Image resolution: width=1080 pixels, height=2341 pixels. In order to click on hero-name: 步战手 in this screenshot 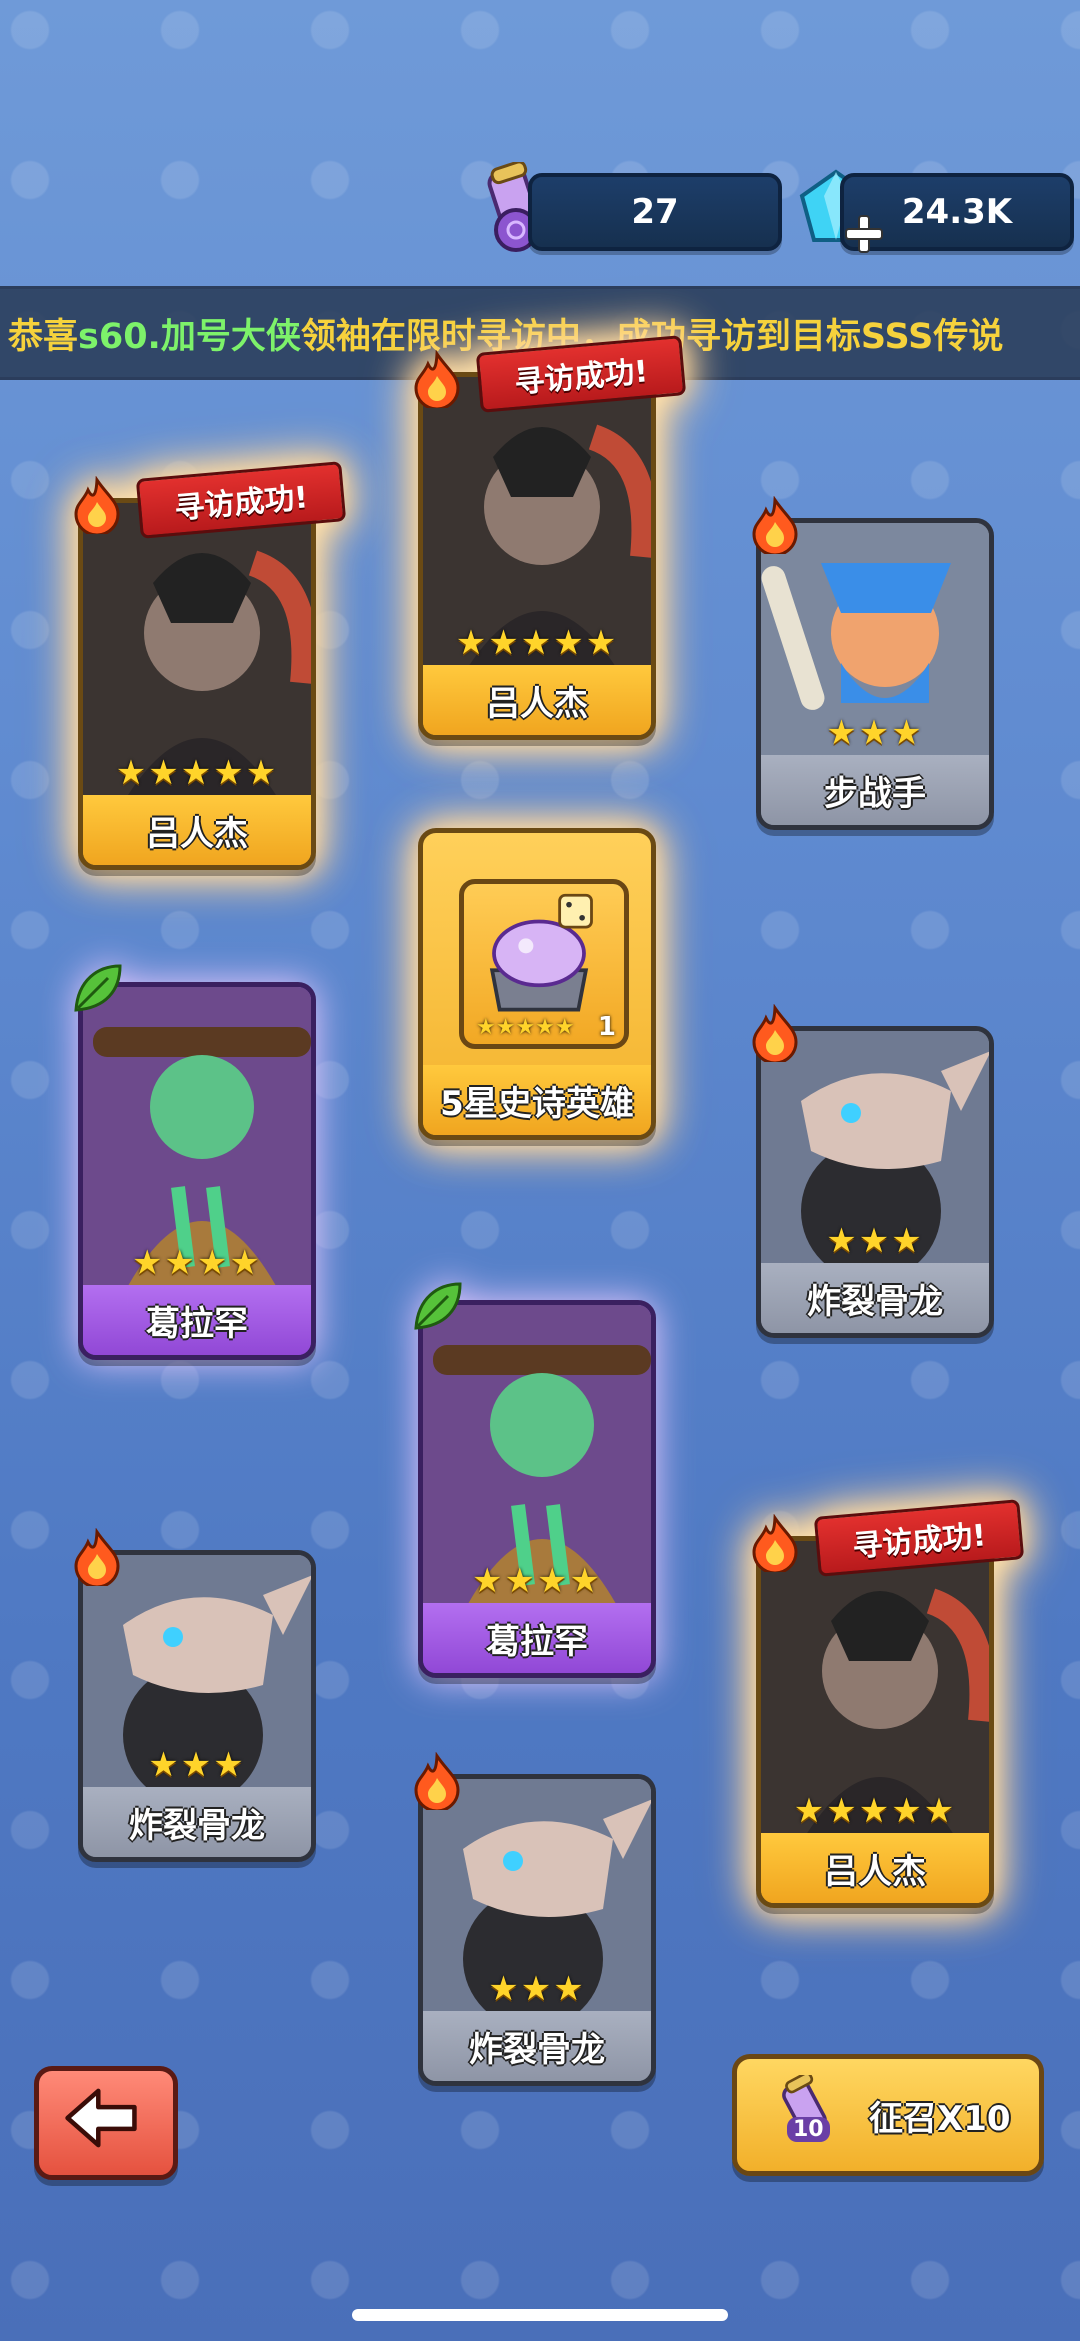, I will do `click(875, 790)`.